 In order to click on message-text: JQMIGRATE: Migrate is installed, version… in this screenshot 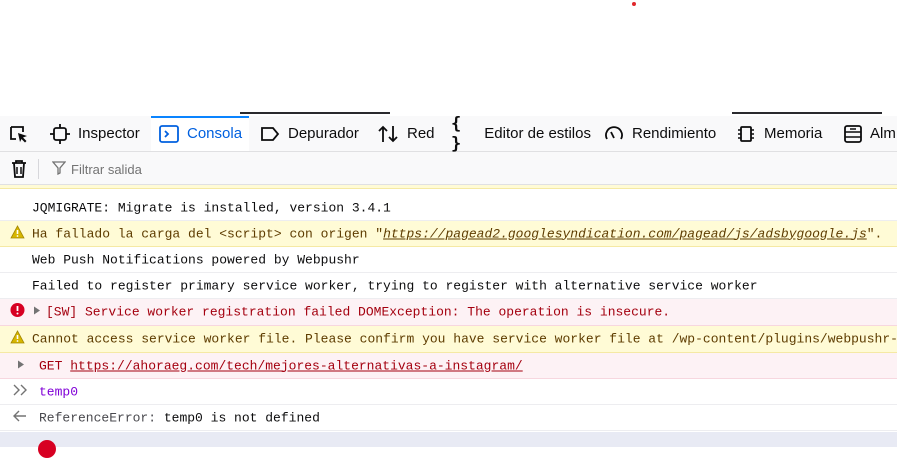, I will do `click(211, 207)`.